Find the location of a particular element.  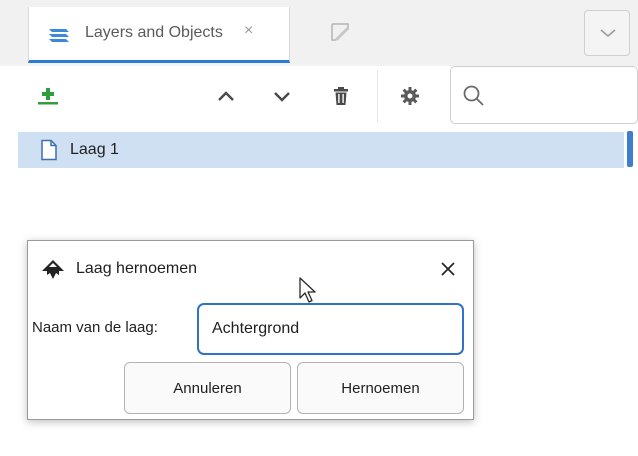

tab-layers-and-objects: Layers and Objects × is located at coordinates (159, 35).